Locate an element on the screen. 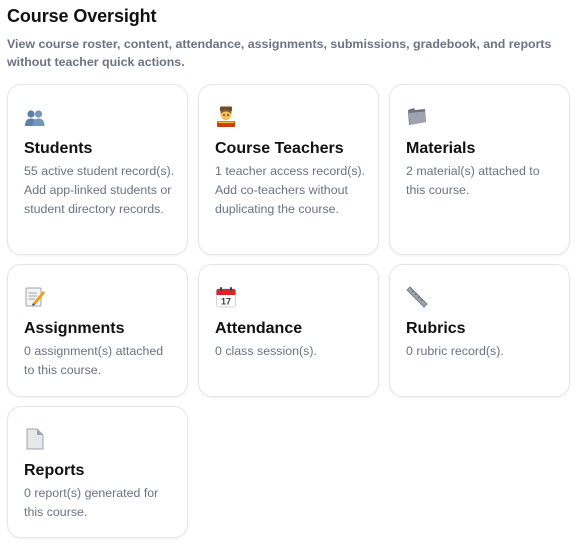 This screenshot has width=581, height=546. card-description: 0 report(s) generated for this course. is located at coordinates (91, 502).